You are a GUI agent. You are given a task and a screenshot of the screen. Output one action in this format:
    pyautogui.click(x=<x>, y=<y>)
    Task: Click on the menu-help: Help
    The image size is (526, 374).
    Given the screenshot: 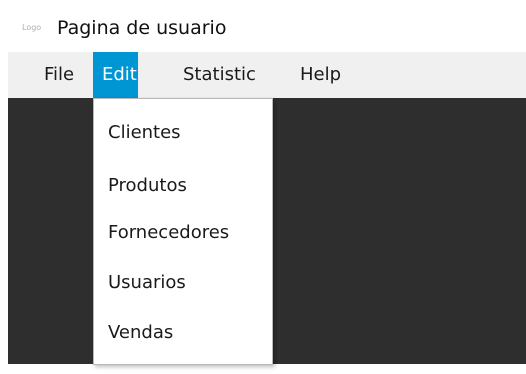 What is the action you would take?
    pyautogui.click(x=320, y=75)
    